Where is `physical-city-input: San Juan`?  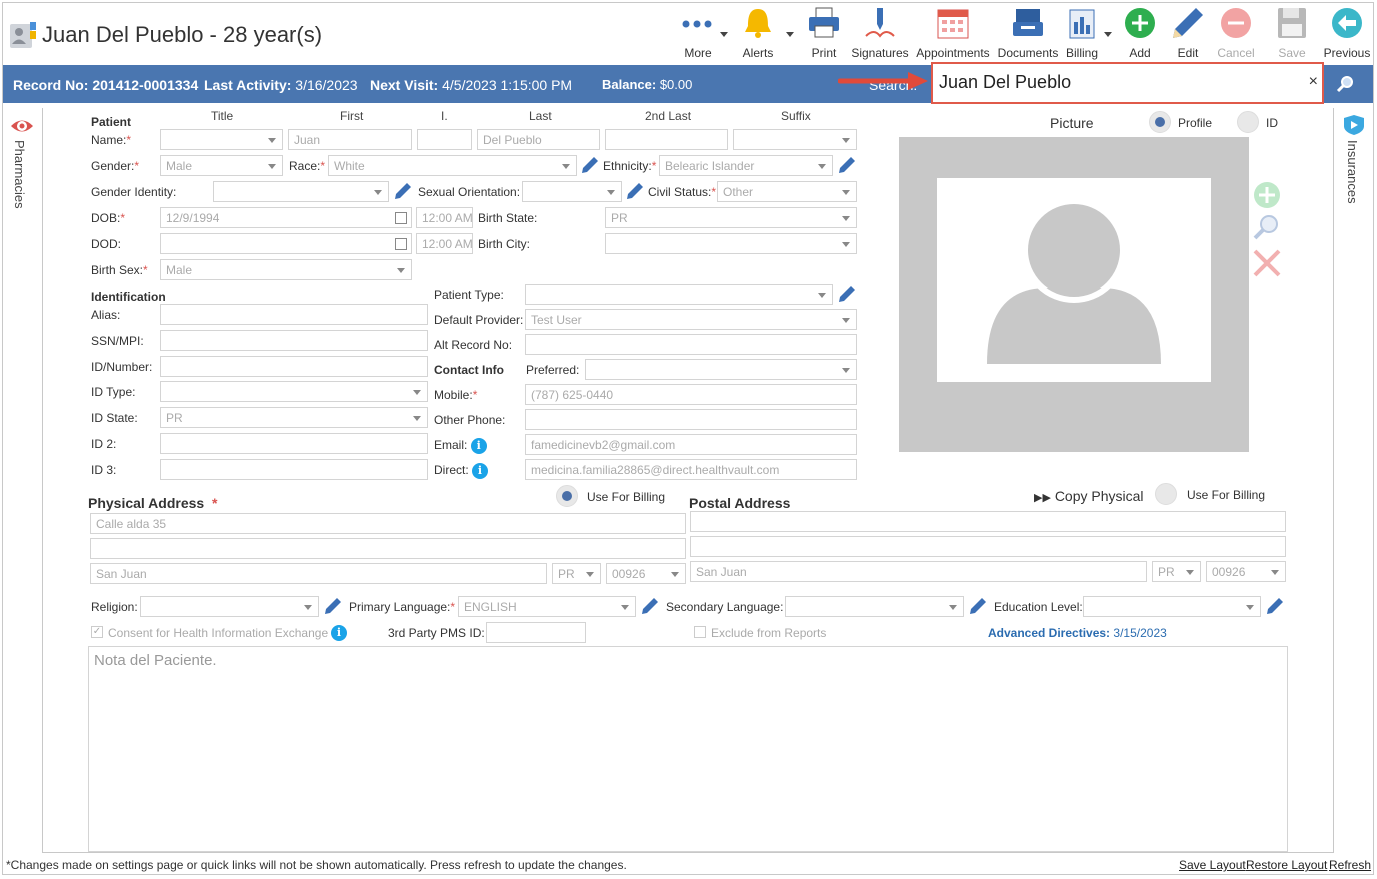
physical-city-input: San Juan is located at coordinates (318, 573).